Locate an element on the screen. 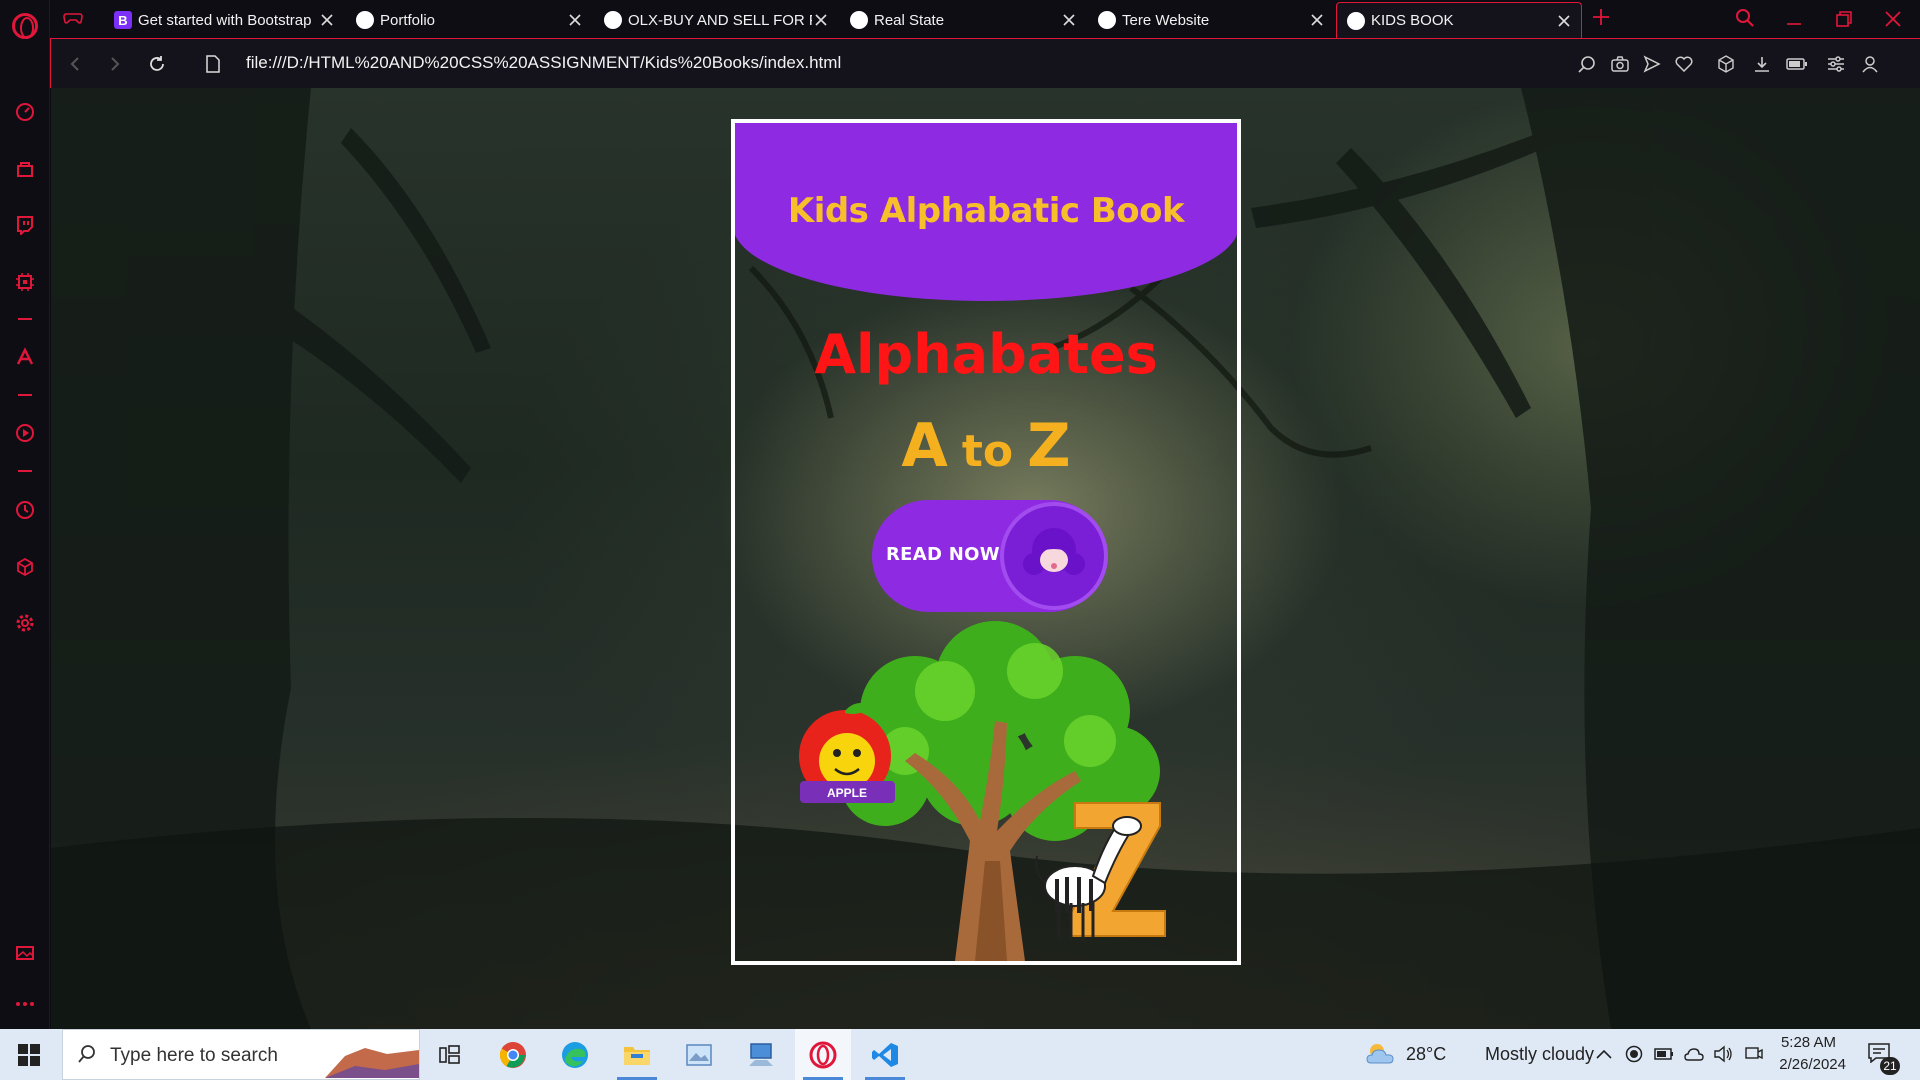  book-header: Kids Alphabatic Book is located at coordinates (986, 212).